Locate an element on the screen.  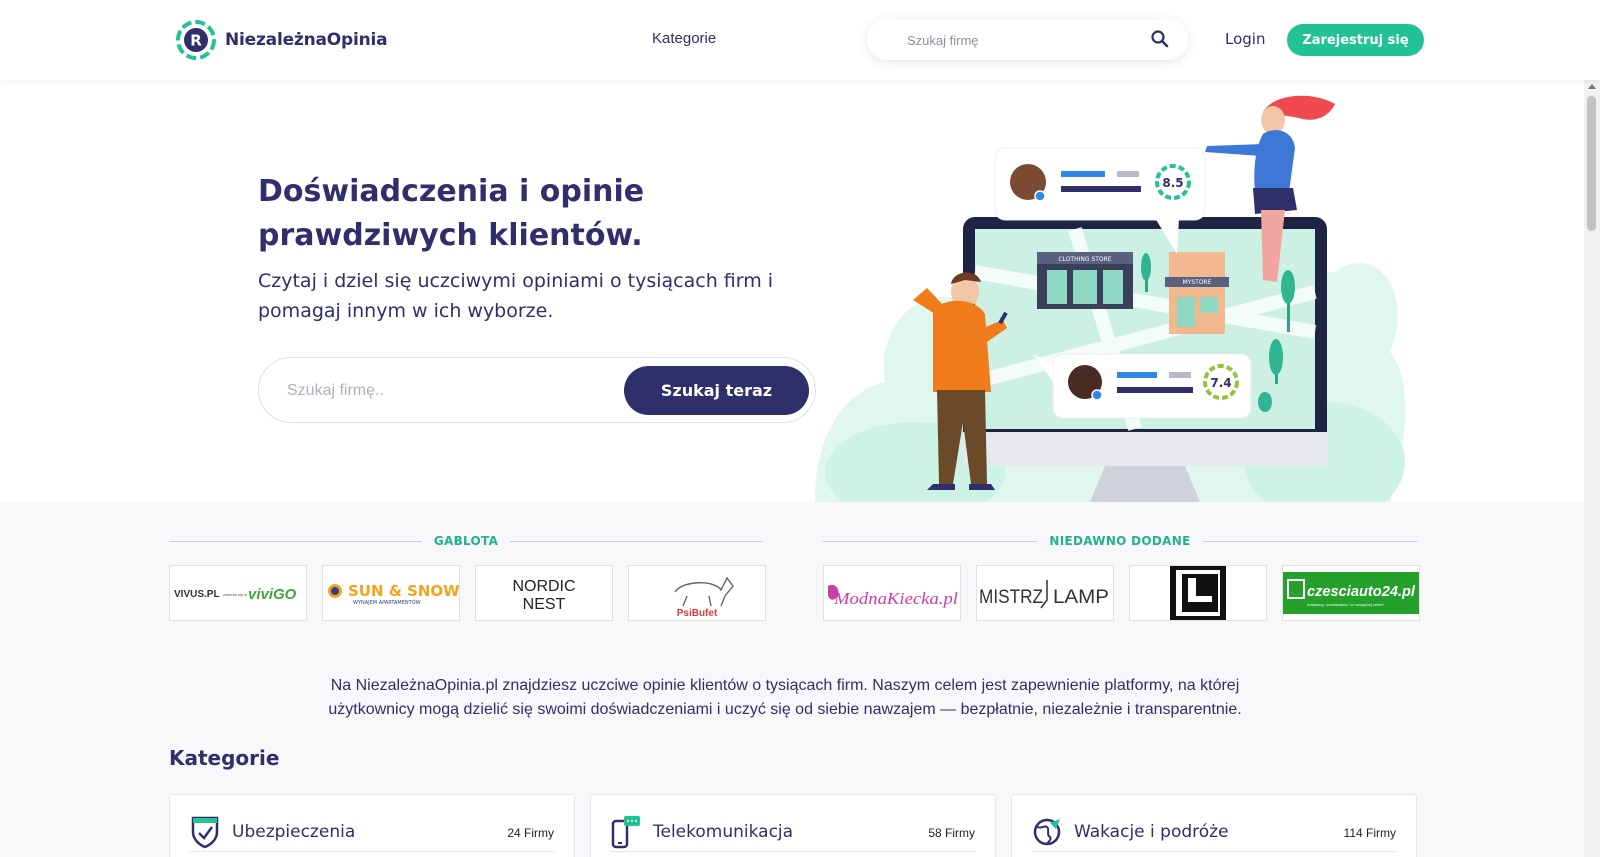
page-scrollbar is located at coordinates (1592, 468).